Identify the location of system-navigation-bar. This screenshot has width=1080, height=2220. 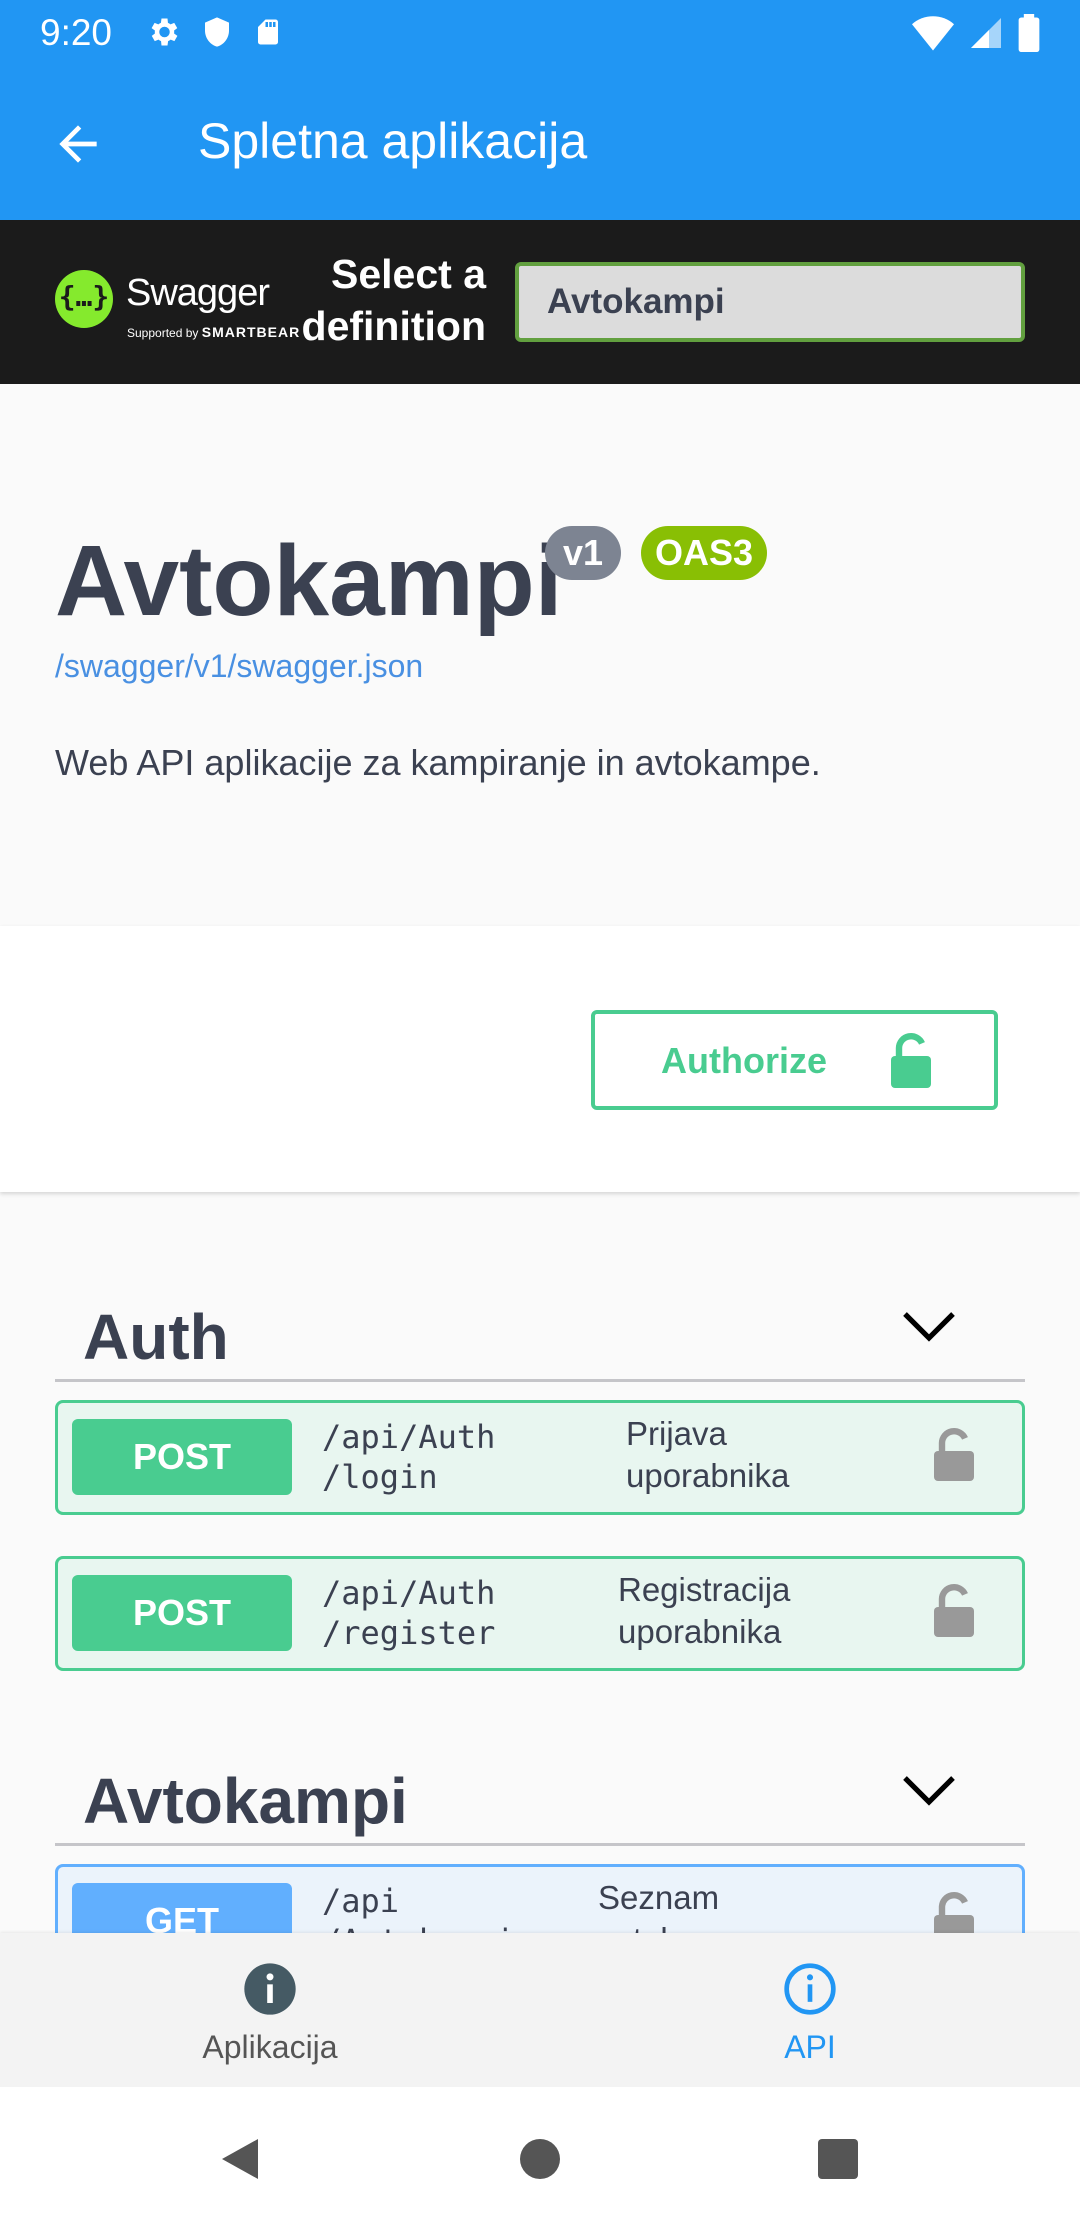
(540, 2153).